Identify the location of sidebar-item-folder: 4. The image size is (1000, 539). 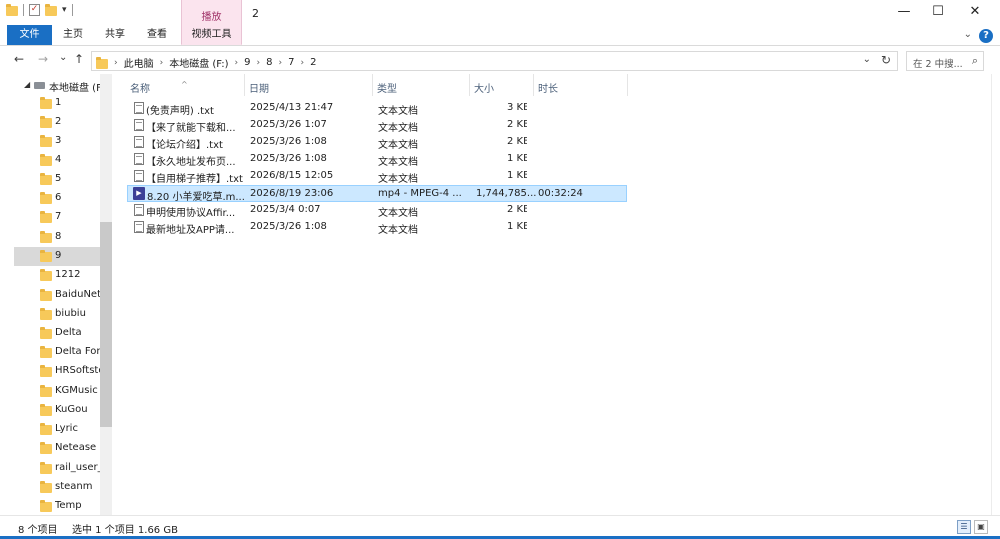
(57, 160).